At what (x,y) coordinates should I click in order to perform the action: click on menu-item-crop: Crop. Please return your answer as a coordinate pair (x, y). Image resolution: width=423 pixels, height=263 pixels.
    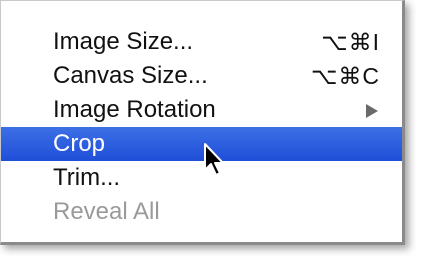
    Looking at the image, I should click on (201, 144).